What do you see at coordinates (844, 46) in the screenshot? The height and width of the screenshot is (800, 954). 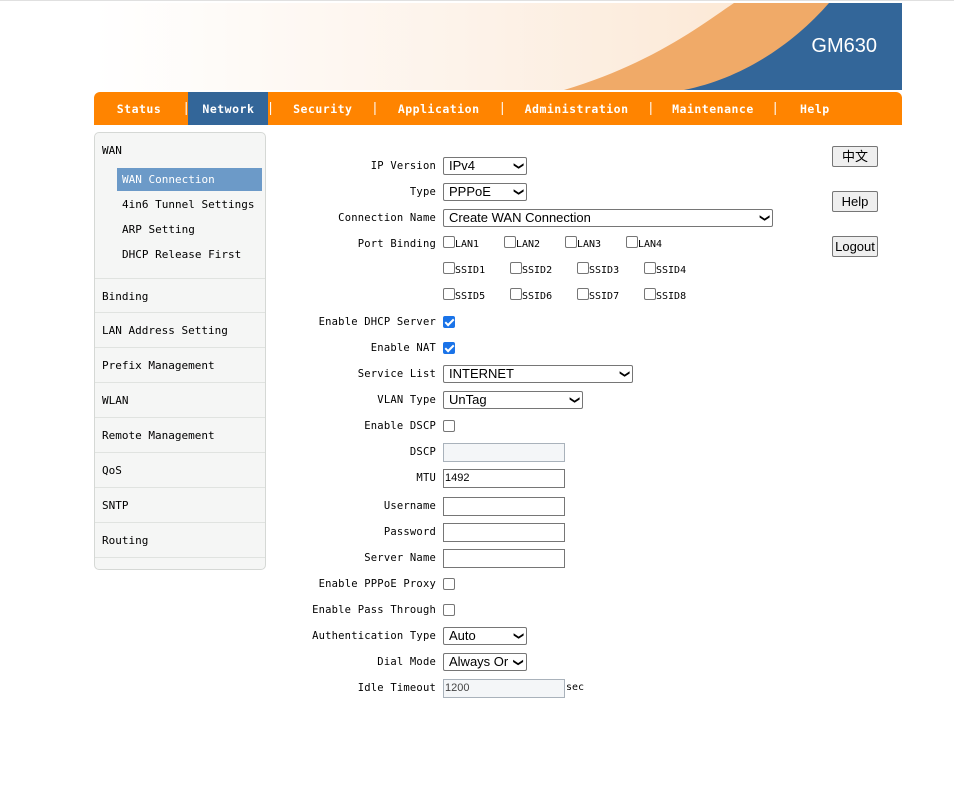 I see `device-model: GM630` at bounding box center [844, 46].